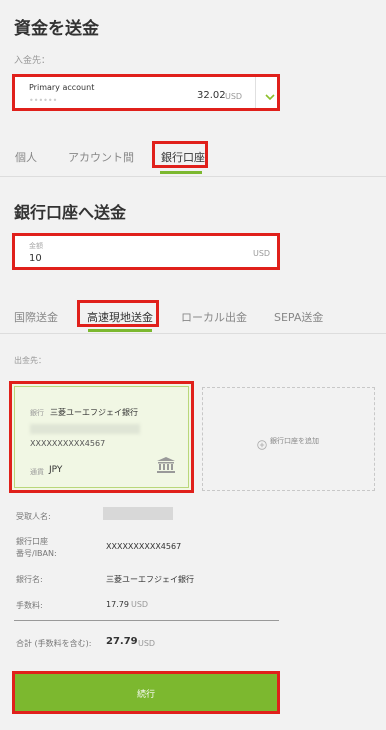 Image resolution: width=386 pixels, height=730 pixels. Describe the element at coordinates (43, 100) in the screenshot. I see `account-number-masked: ••••••` at that location.